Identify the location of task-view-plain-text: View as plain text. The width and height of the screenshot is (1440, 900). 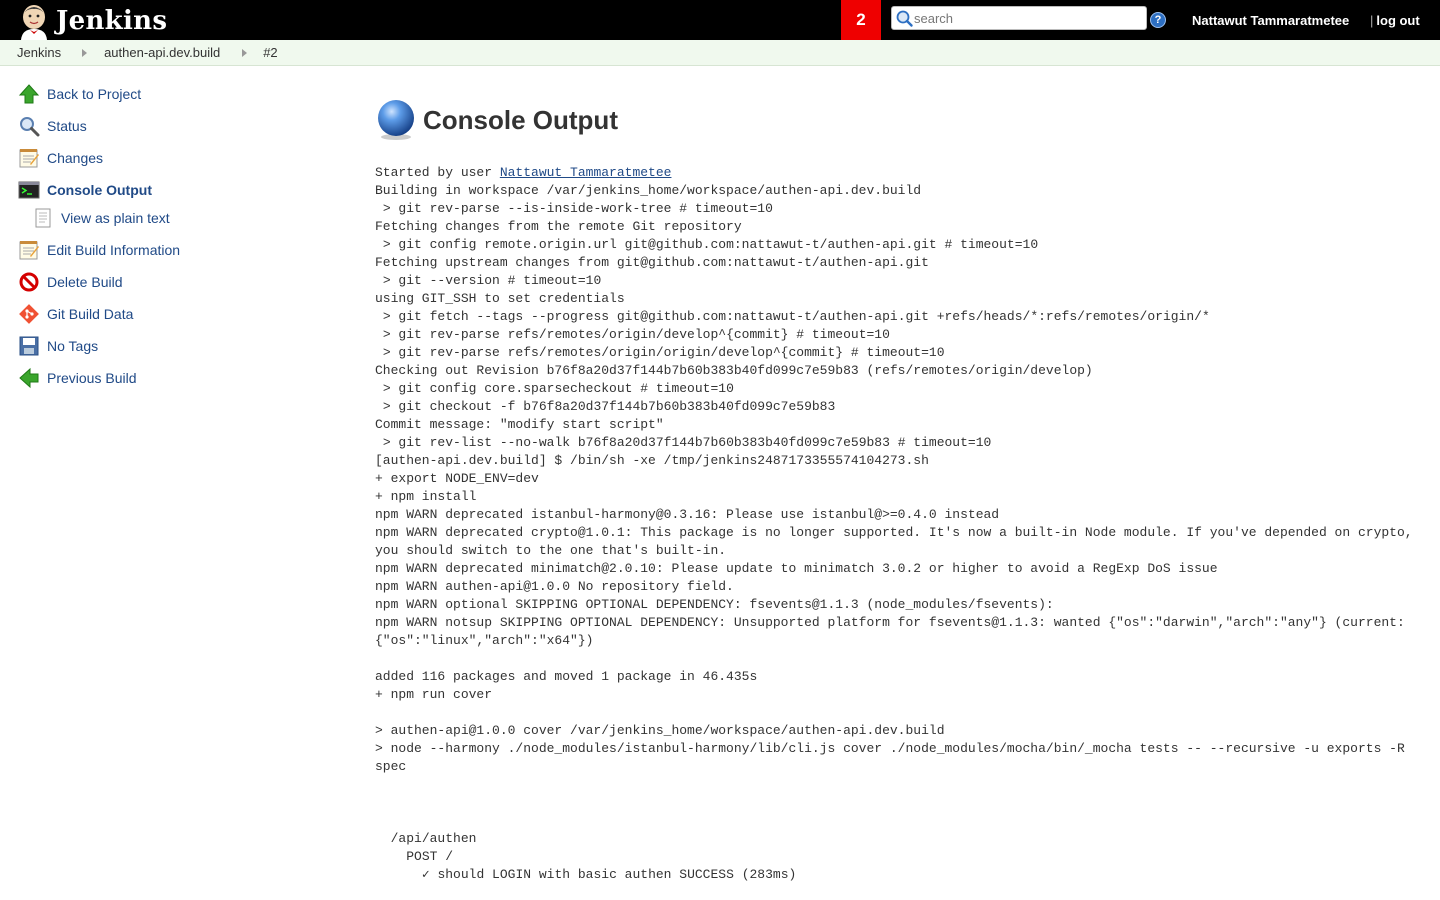
(100, 218).